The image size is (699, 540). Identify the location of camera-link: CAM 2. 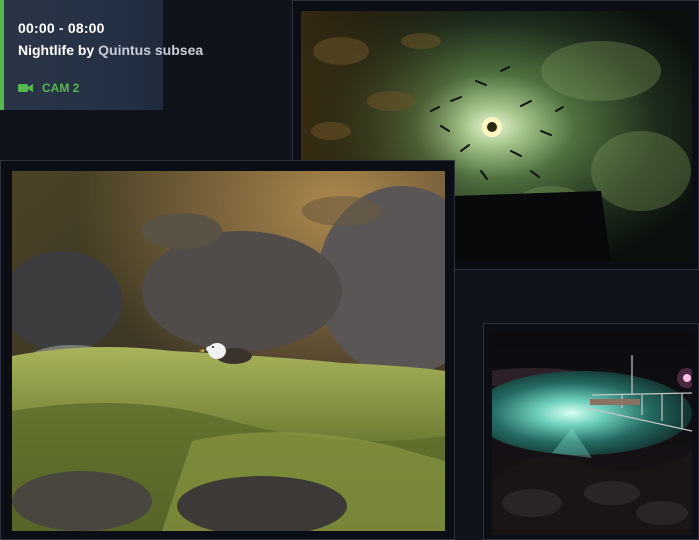
(48, 88).